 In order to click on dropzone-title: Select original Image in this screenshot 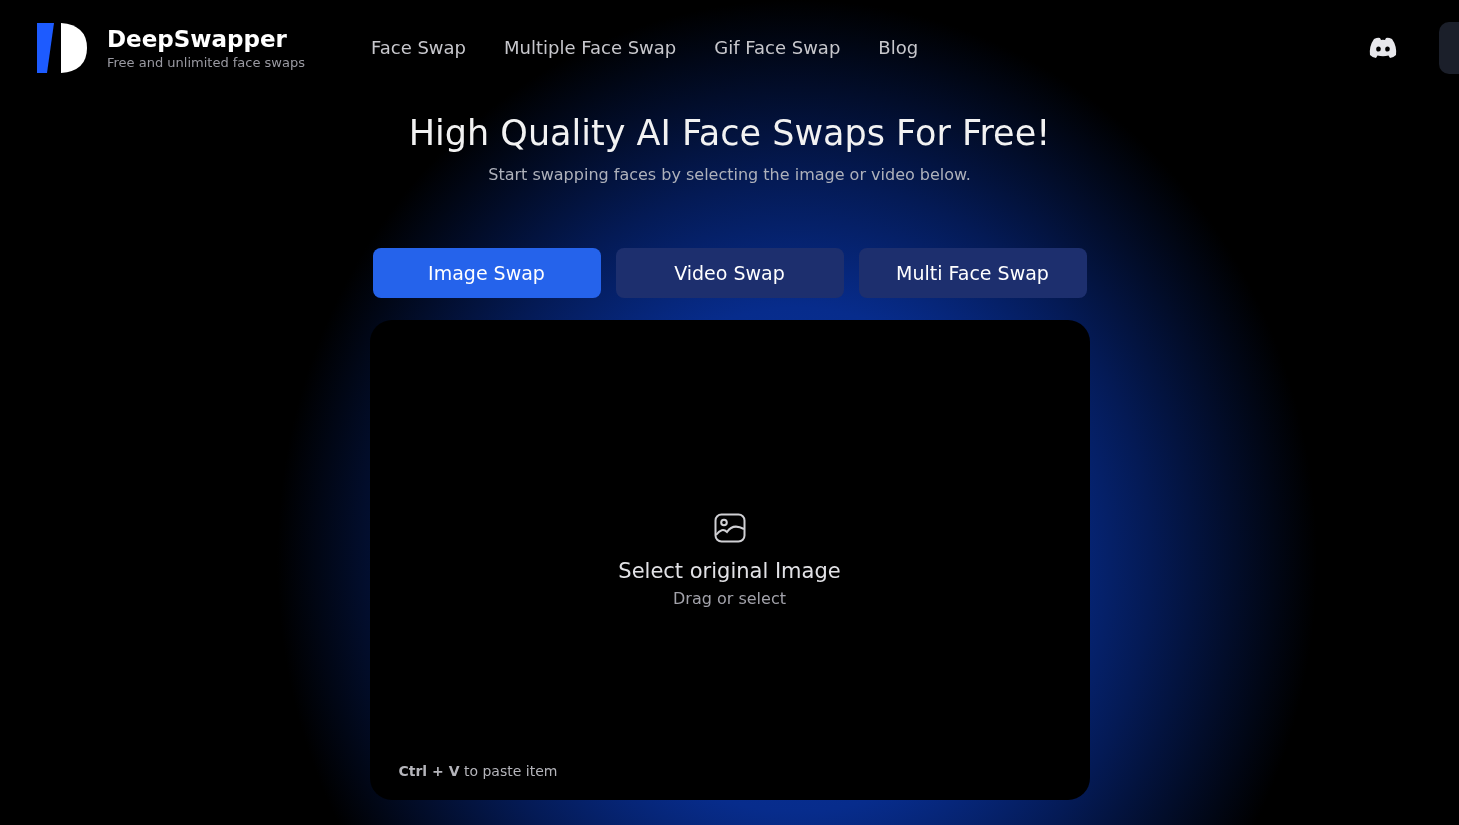, I will do `click(729, 570)`.